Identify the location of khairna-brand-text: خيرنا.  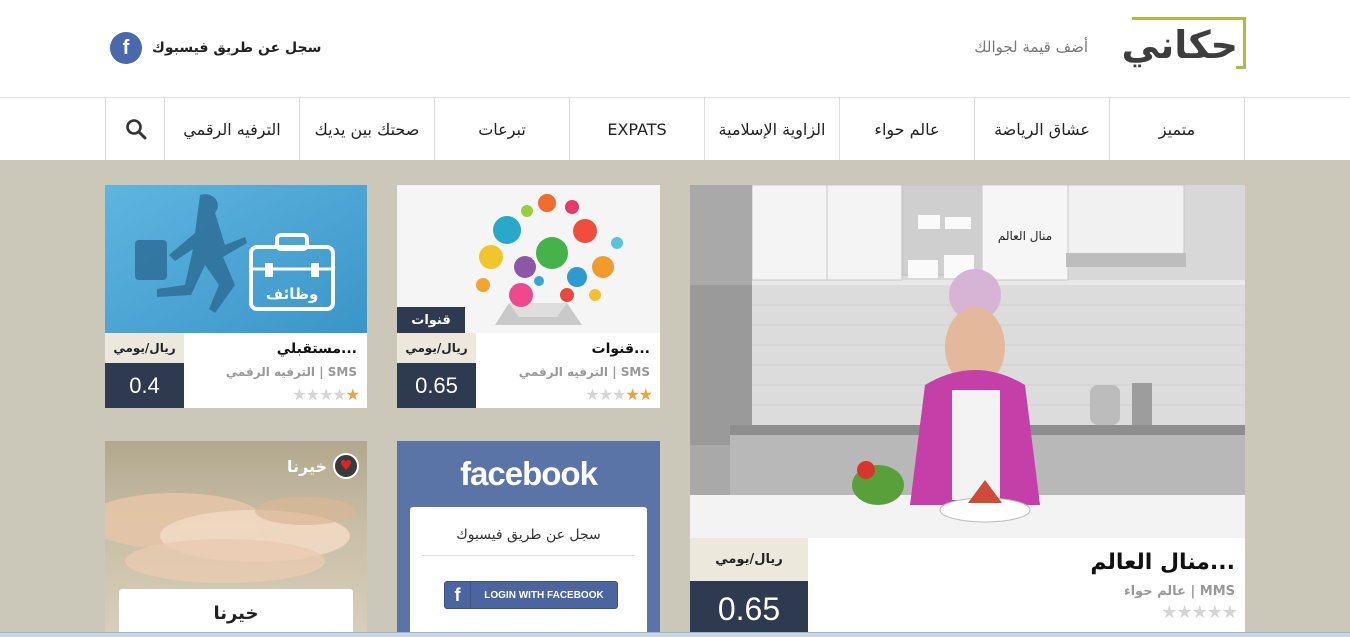
(306, 466).